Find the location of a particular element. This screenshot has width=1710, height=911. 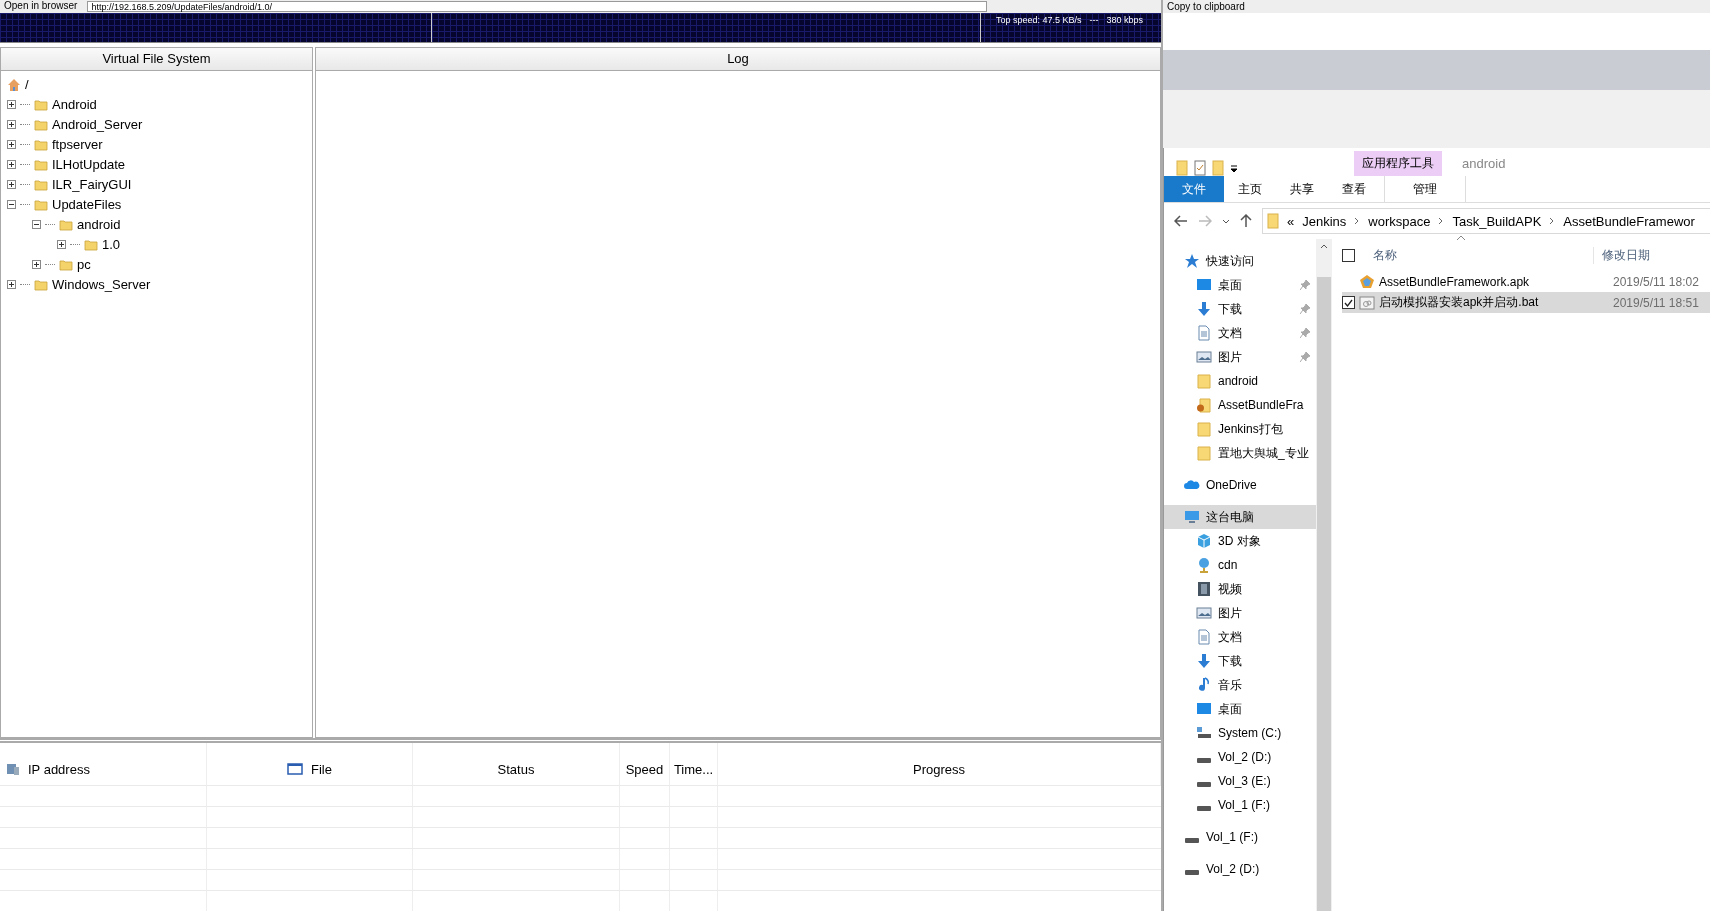

nav-item: OneDrive is located at coordinates (1240, 485).